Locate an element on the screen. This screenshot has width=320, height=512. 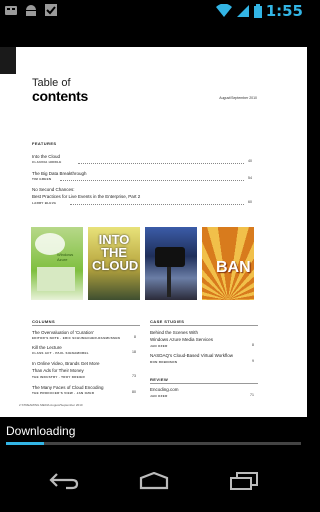
case-page: 9 is located at coordinates (253, 361).